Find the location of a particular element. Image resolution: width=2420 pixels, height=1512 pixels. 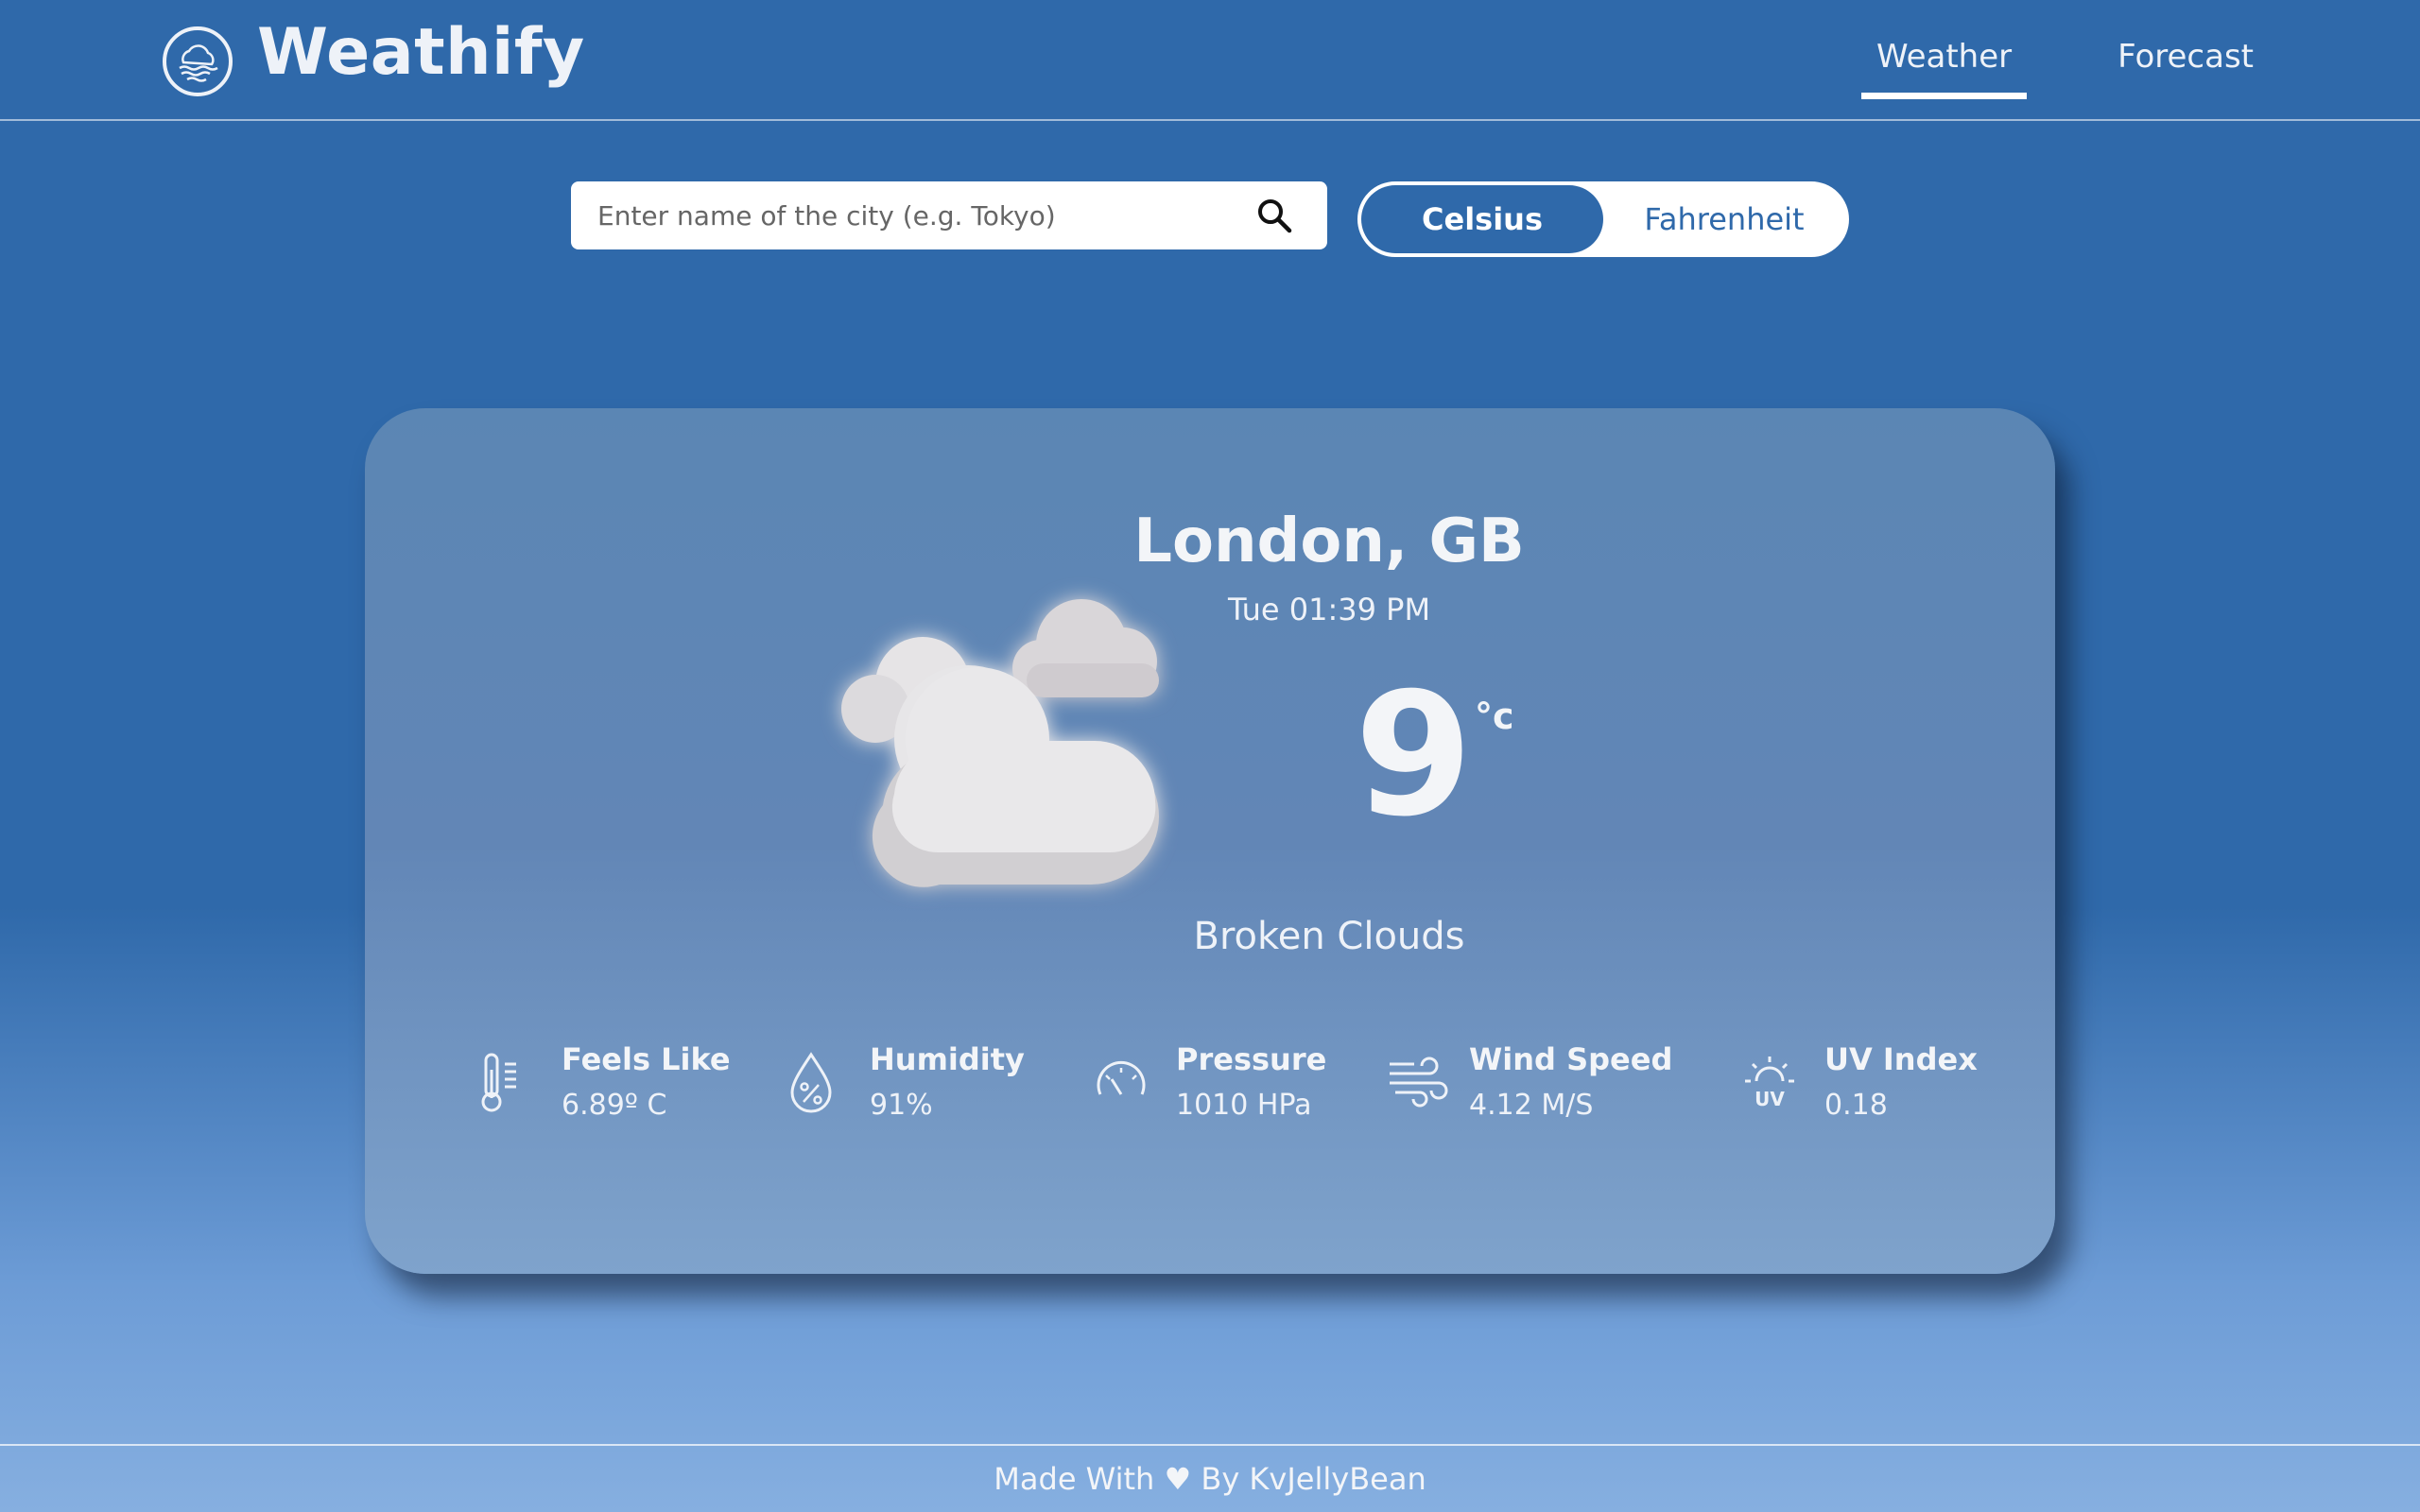

search-box is located at coordinates (949, 215).